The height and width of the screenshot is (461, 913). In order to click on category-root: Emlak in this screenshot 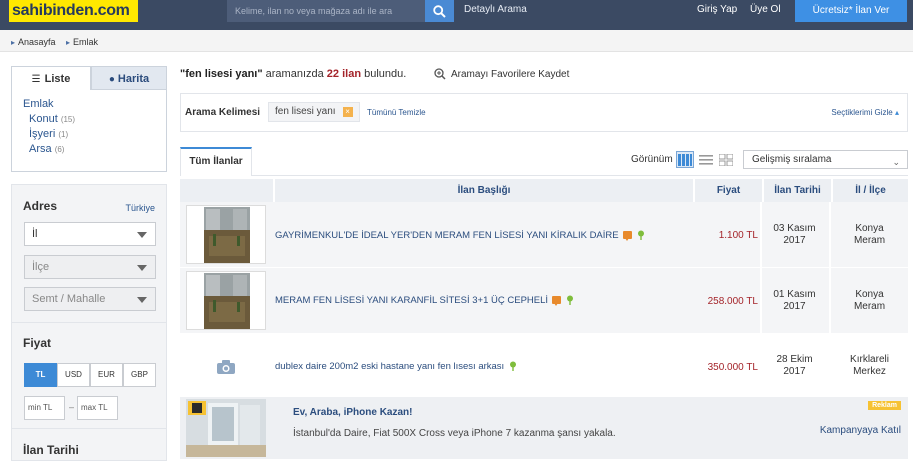, I will do `click(89, 104)`.